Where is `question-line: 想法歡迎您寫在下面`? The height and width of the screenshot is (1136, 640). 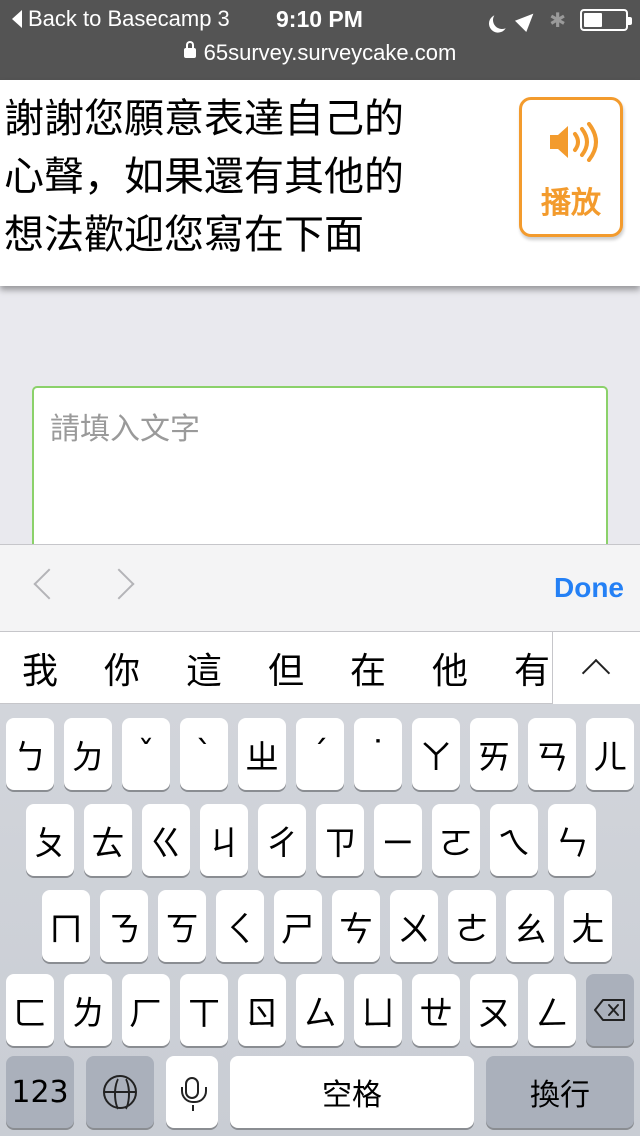
question-line: 想法歡迎您寫在下面 is located at coordinates (184, 235).